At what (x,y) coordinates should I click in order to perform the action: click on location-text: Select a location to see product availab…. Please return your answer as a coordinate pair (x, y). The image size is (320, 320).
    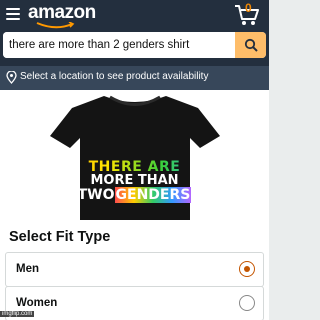
    Looking at the image, I should click on (114, 76).